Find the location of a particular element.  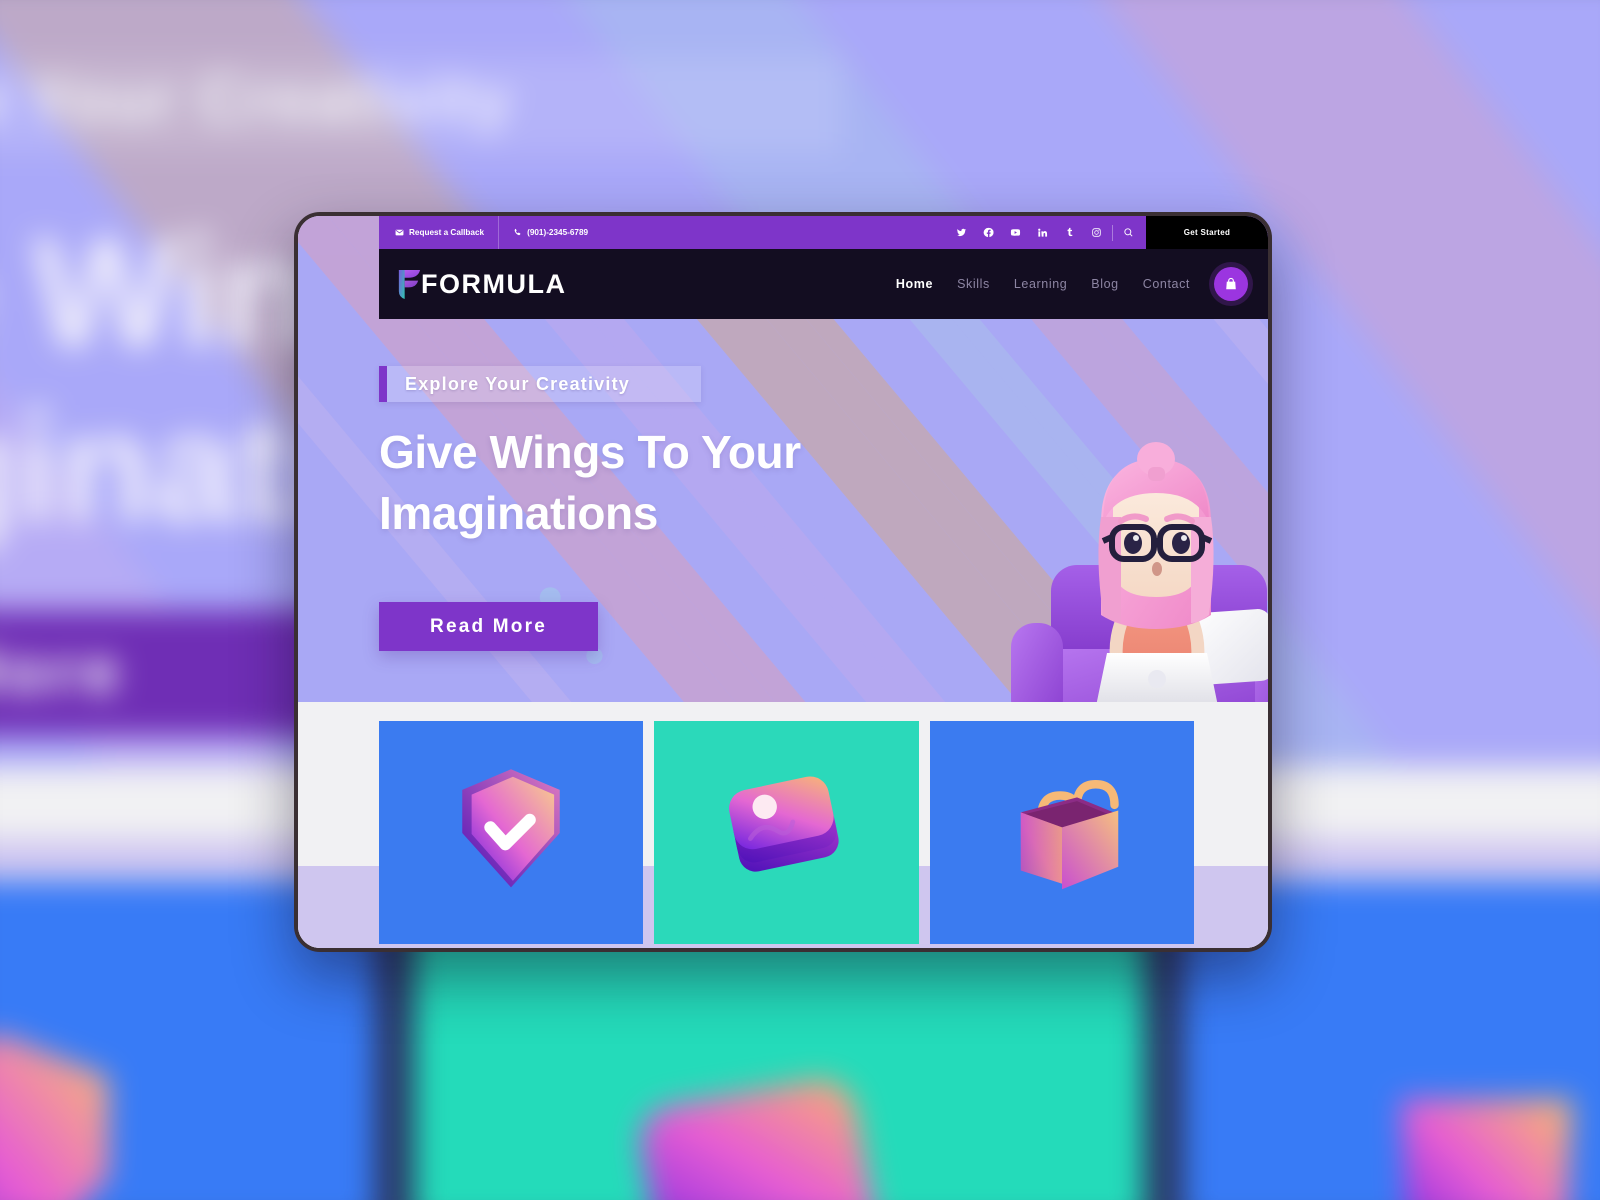

hero-heading: Give Wings To Your Imaginations is located at coordinates (590, 482).